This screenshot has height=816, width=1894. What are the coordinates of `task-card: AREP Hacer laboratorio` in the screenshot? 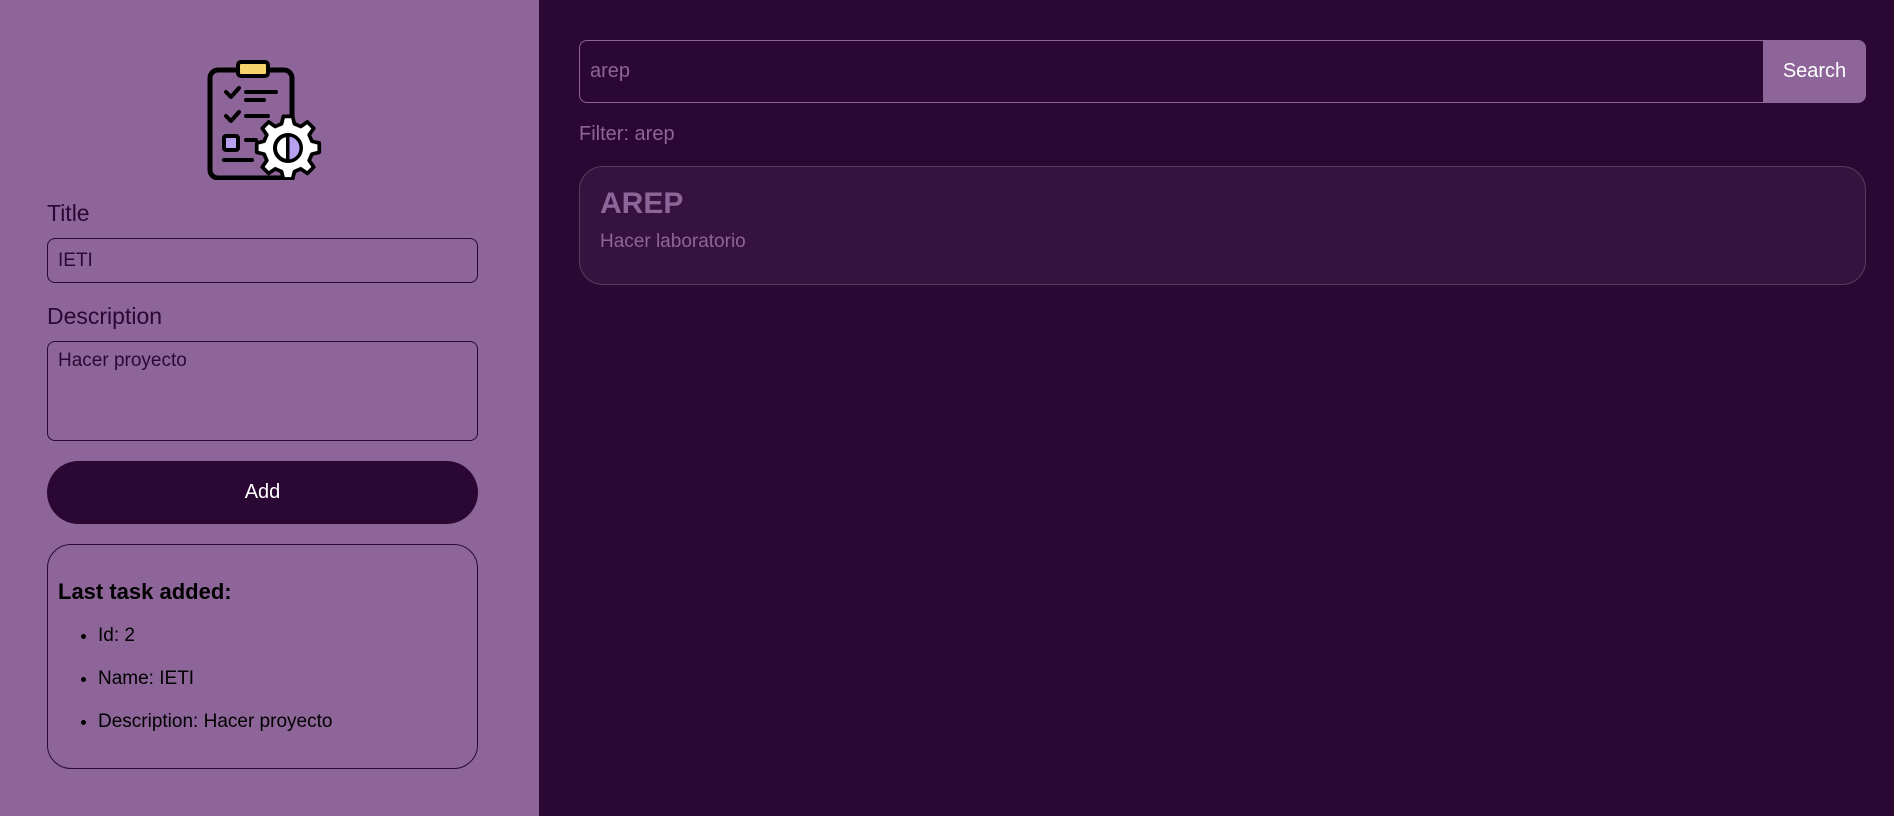 It's located at (1222, 225).